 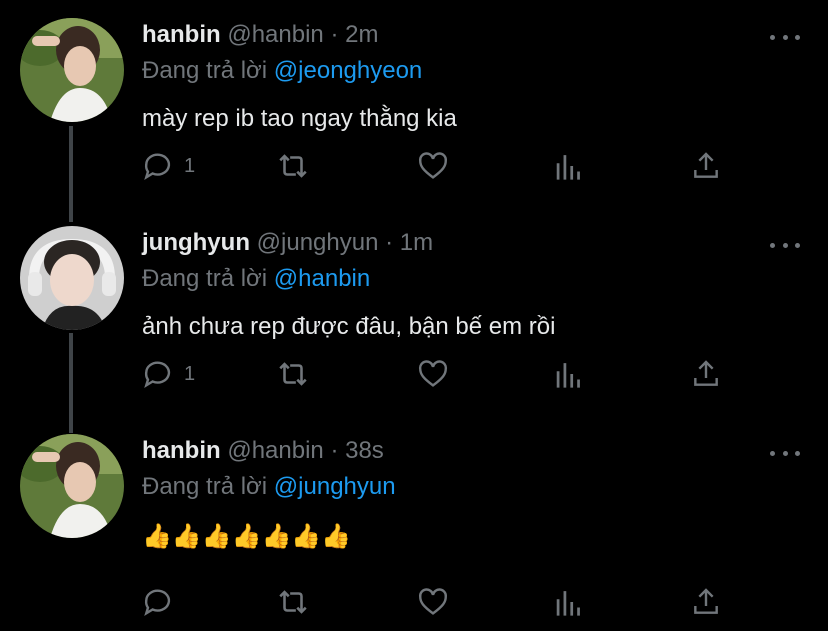 I want to click on mention-link: @junghyun, so click(x=335, y=486).